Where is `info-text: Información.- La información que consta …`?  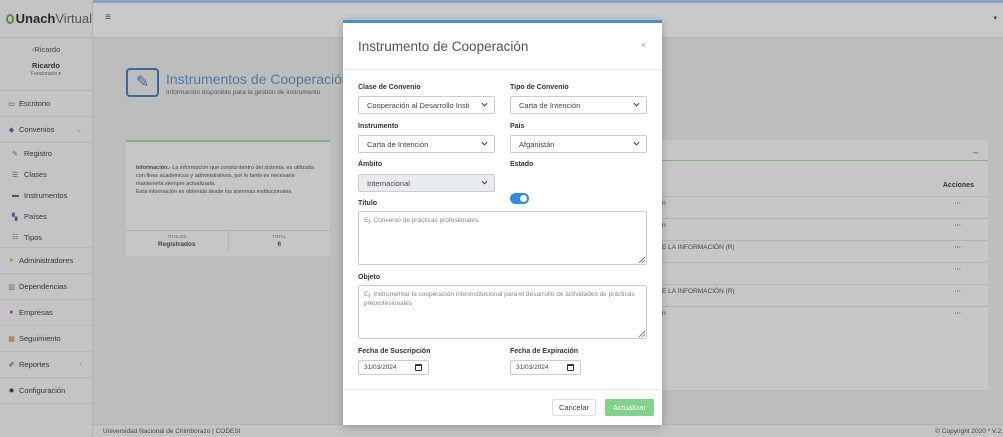
info-text: Información.- La información que consta … is located at coordinates (229, 180).